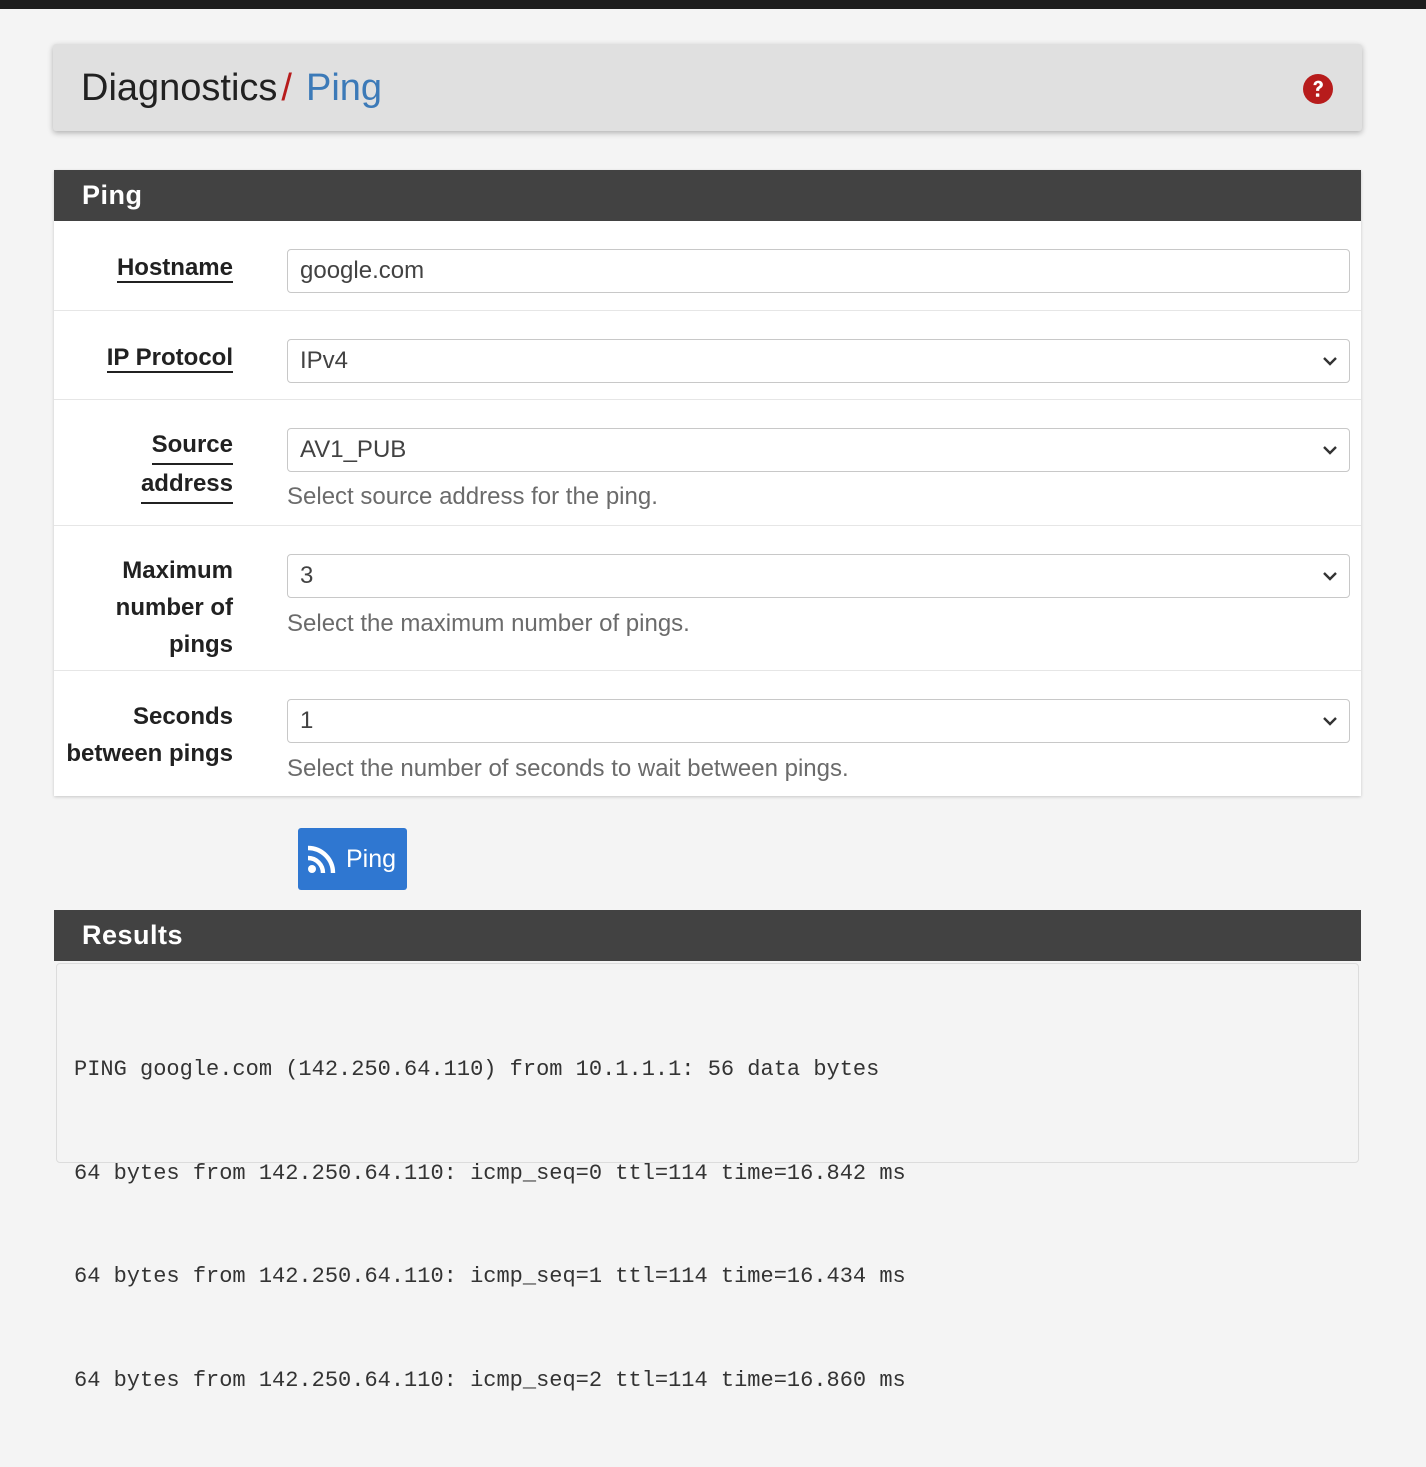  I want to click on hostname-label: Hostname, so click(174, 267).